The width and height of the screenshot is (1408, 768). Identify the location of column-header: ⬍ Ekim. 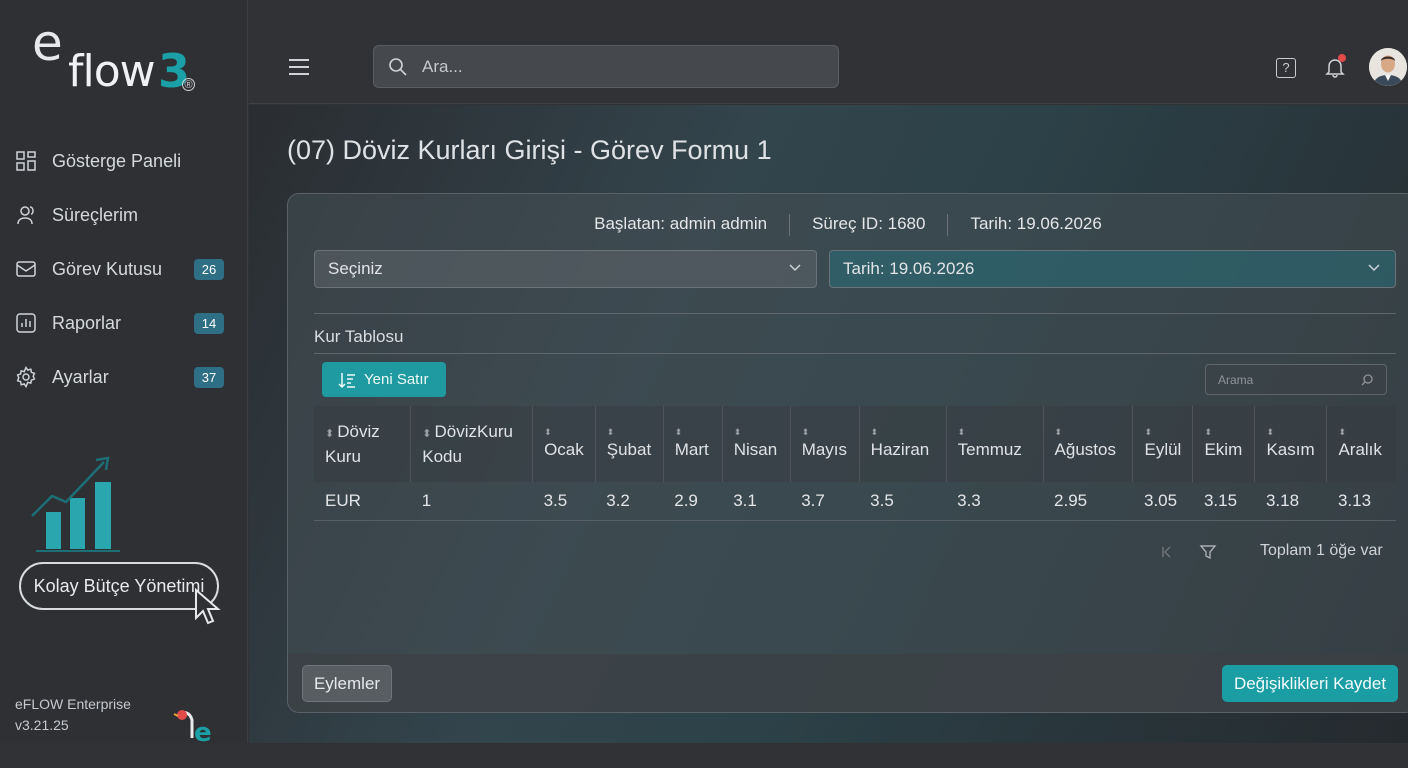
(1224, 444).